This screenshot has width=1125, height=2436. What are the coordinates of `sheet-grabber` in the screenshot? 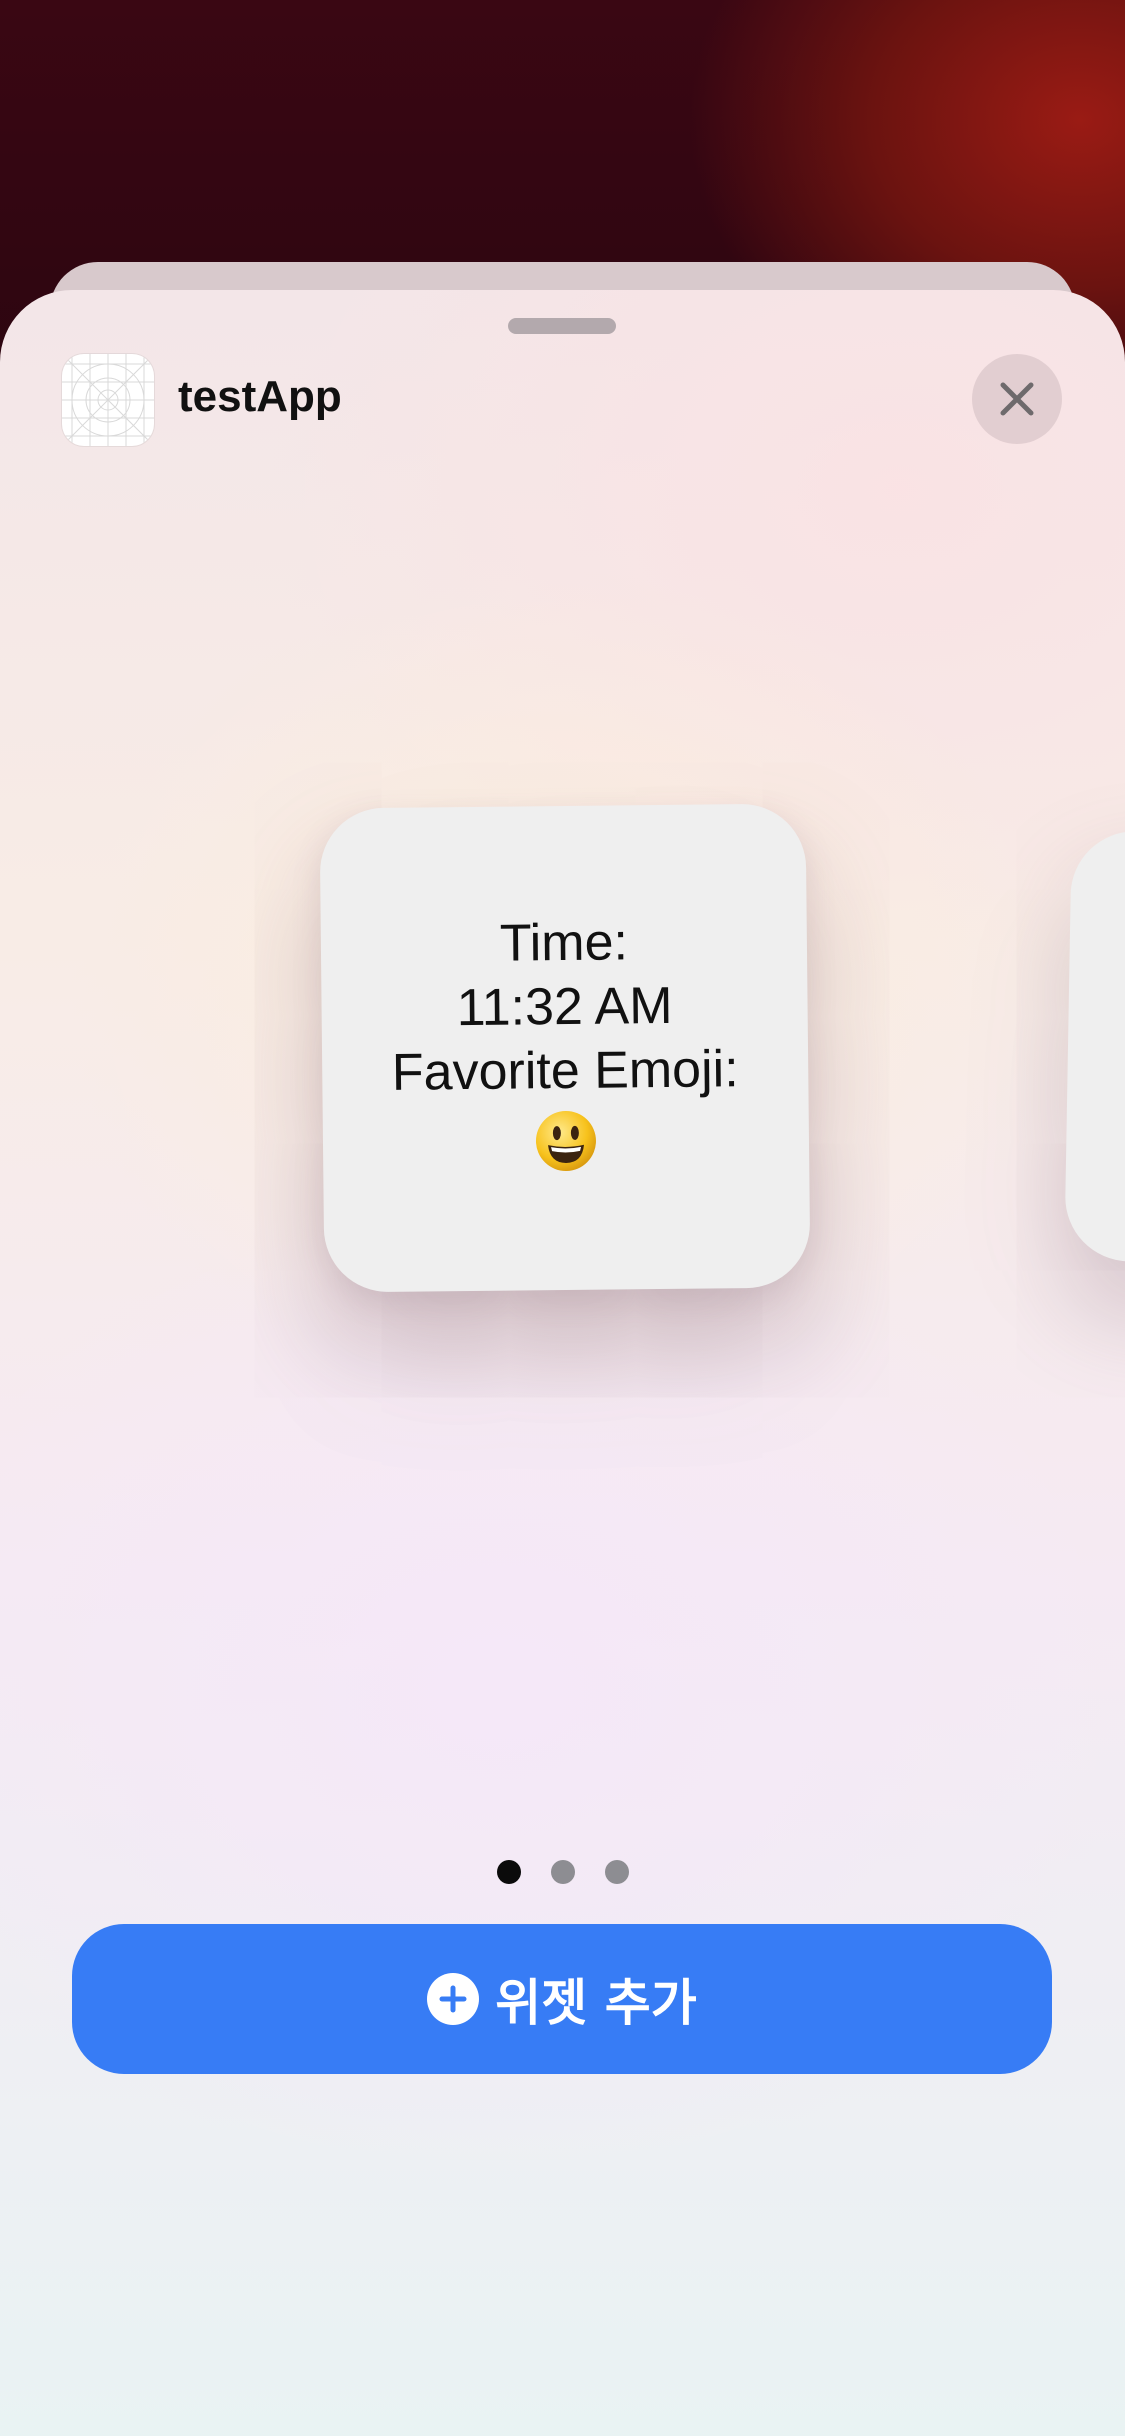 It's located at (562, 326).